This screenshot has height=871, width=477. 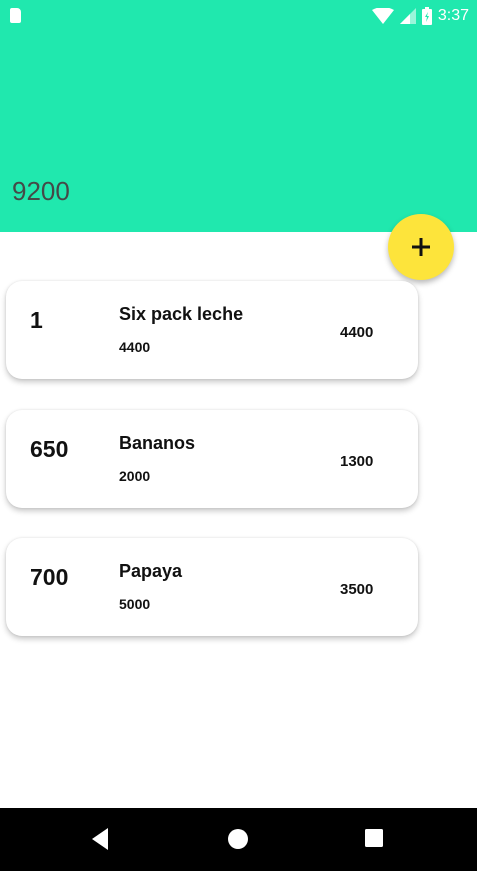 What do you see at coordinates (357, 589) in the screenshot?
I see `item-total: 3500` at bounding box center [357, 589].